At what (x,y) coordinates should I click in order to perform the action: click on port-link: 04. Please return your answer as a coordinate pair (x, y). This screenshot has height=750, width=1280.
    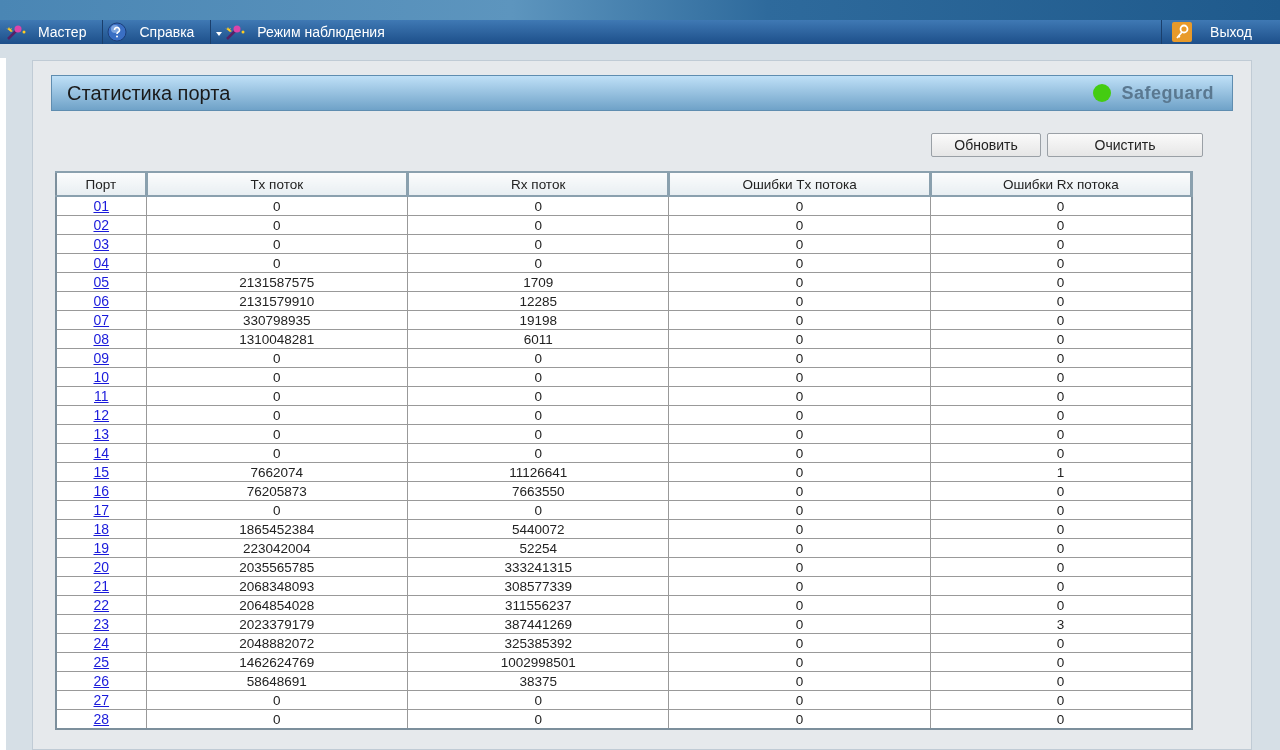
    Looking at the image, I should click on (101, 262).